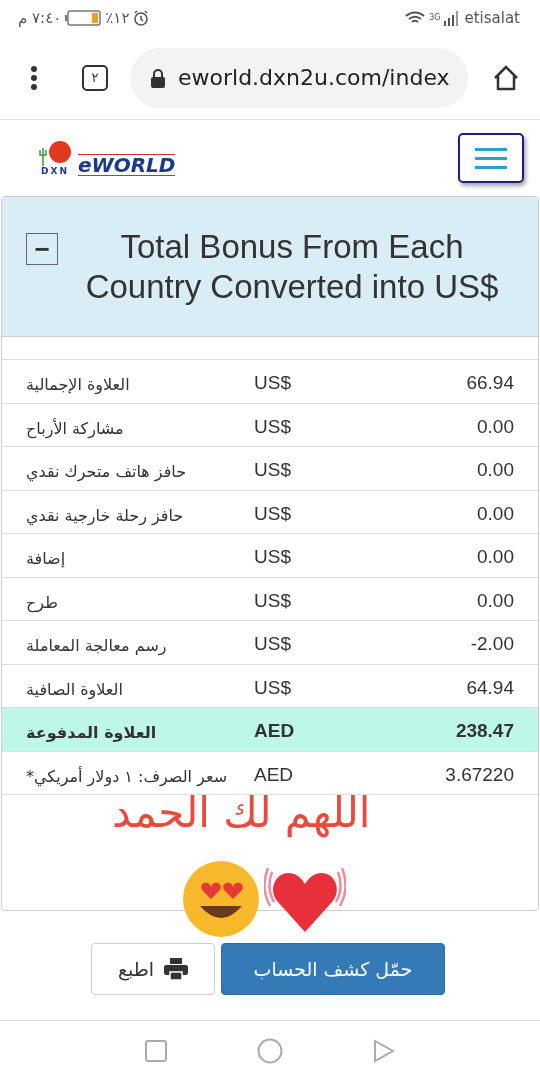 The image size is (540, 1080). What do you see at coordinates (40, 18) in the screenshot?
I see `clock-time: ٧:٤٠ م` at bounding box center [40, 18].